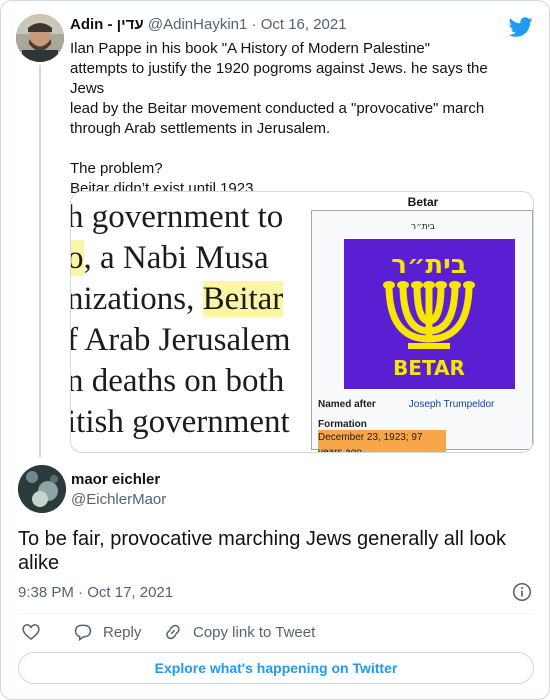  What do you see at coordinates (254, 632) in the screenshot?
I see `copy-link-label: Copy link to Tweet` at bounding box center [254, 632].